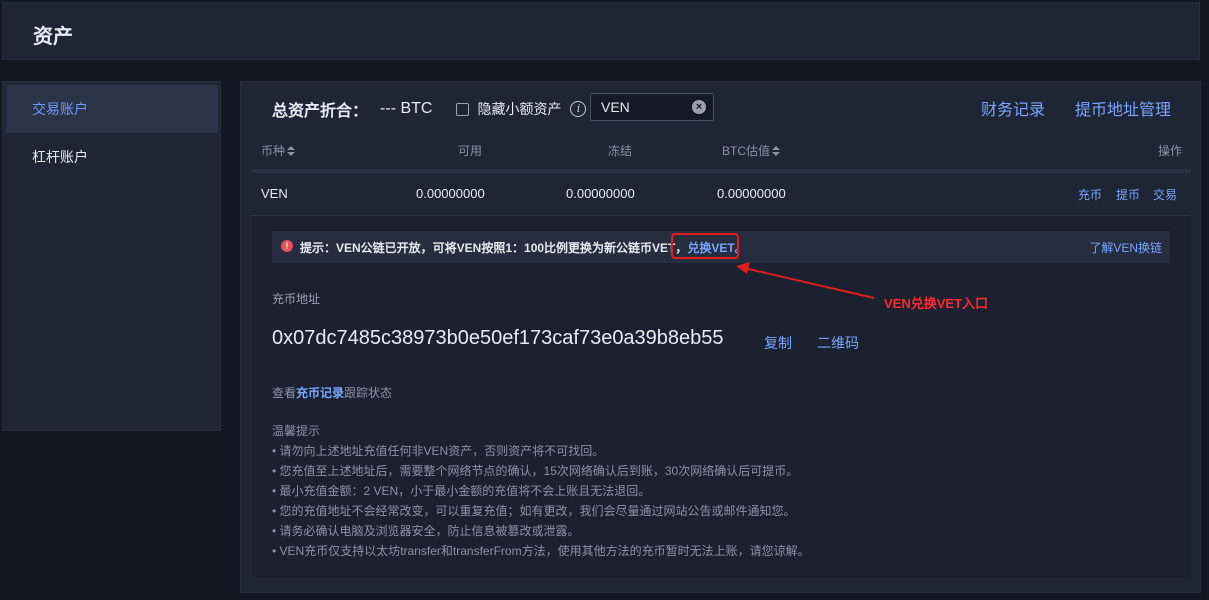 This screenshot has width=1209, height=600. I want to click on qrcode-button: 二维码, so click(838, 343).